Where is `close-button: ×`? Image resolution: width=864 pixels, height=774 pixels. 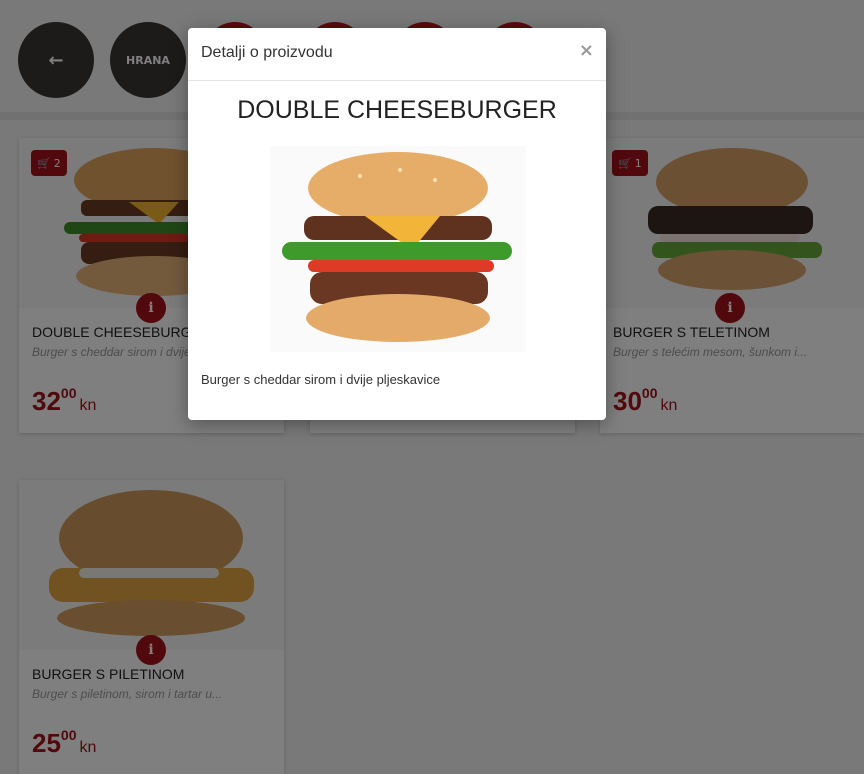 close-button: × is located at coordinates (586, 50).